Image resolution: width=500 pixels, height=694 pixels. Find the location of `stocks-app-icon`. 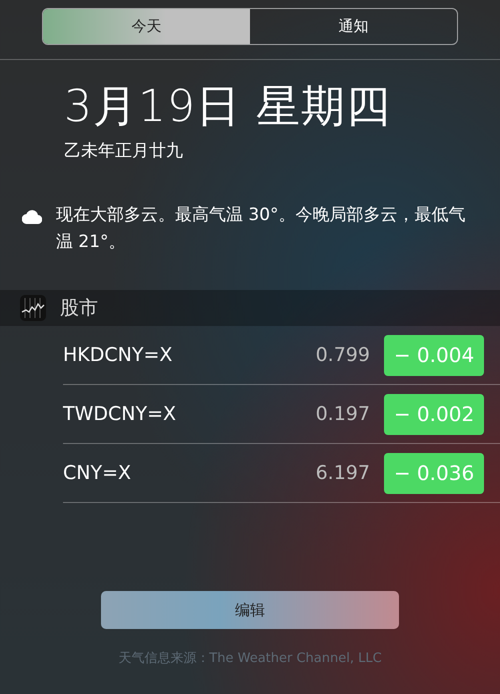

stocks-app-icon is located at coordinates (33, 308).